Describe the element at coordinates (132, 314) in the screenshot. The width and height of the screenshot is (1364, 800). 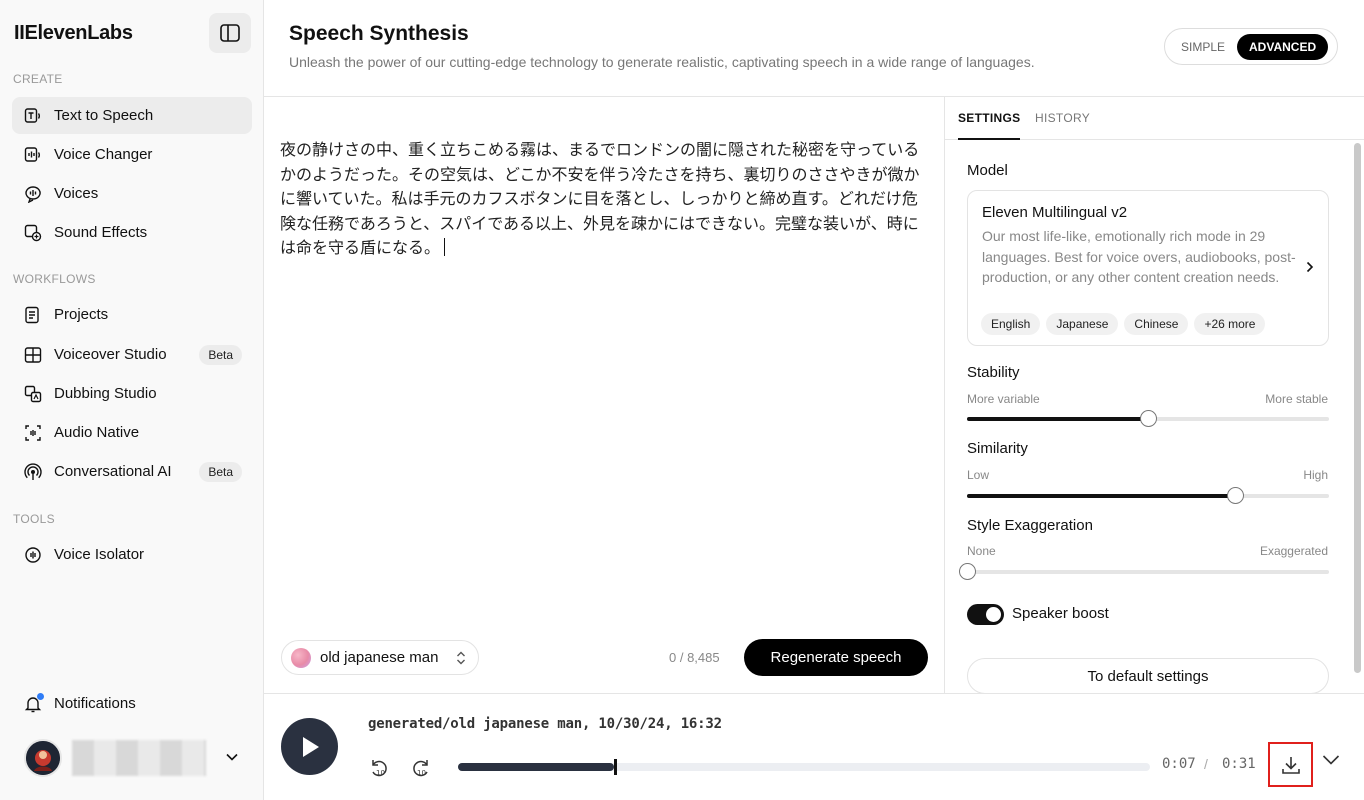
I see `sidebar-item-projects: Projects` at that location.